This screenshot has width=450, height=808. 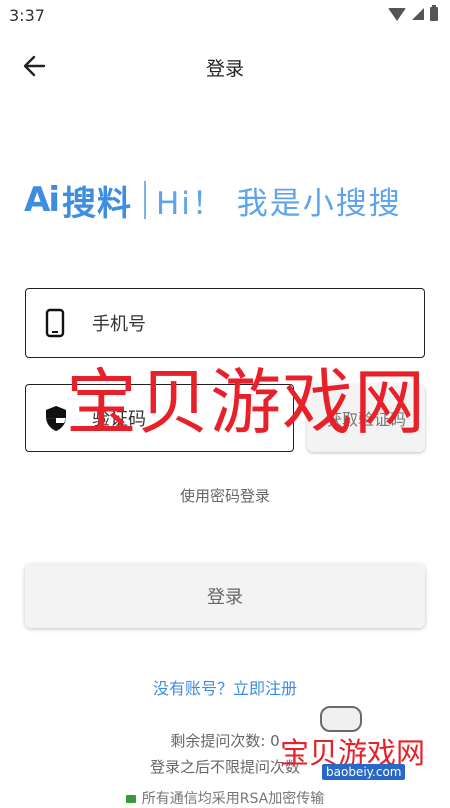 I want to click on encryption-note: 所有通信均采用RSA加密传输, so click(x=225, y=798).